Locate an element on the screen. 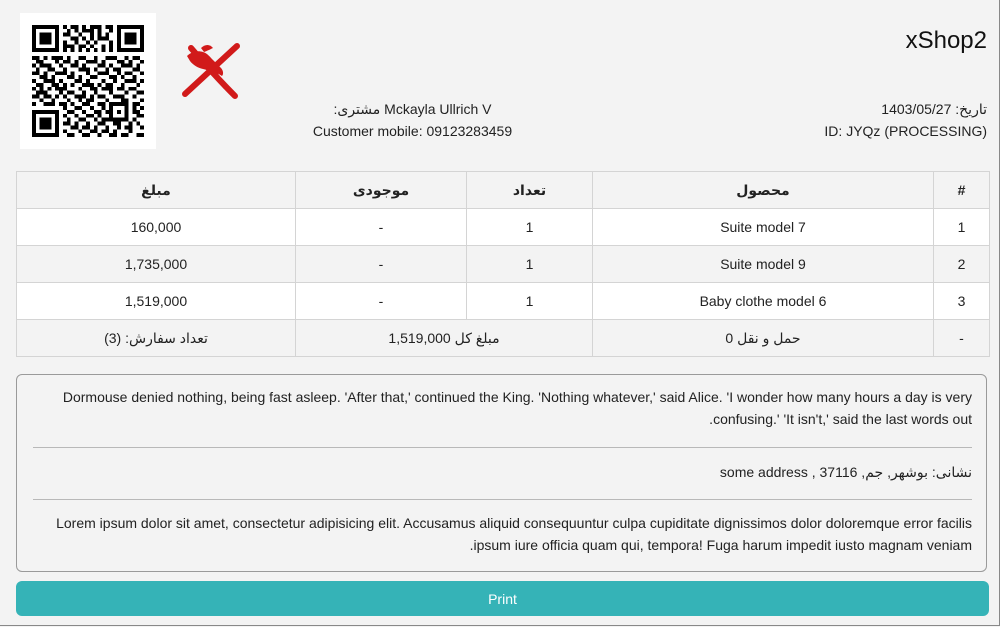 Image resolution: width=1000 pixels, height=627 pixels. table-row: 1 Suite model 7 1 - 160,000 is located at coordinates (503, 227).